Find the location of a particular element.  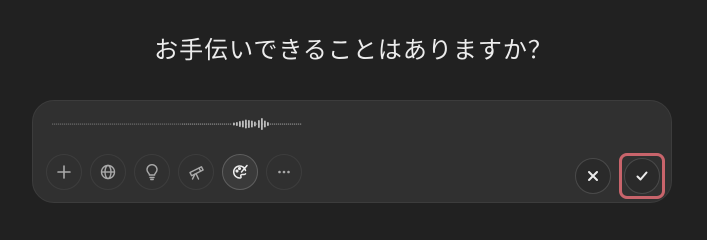

composer-toolbar is located at coordinates (178, 172).